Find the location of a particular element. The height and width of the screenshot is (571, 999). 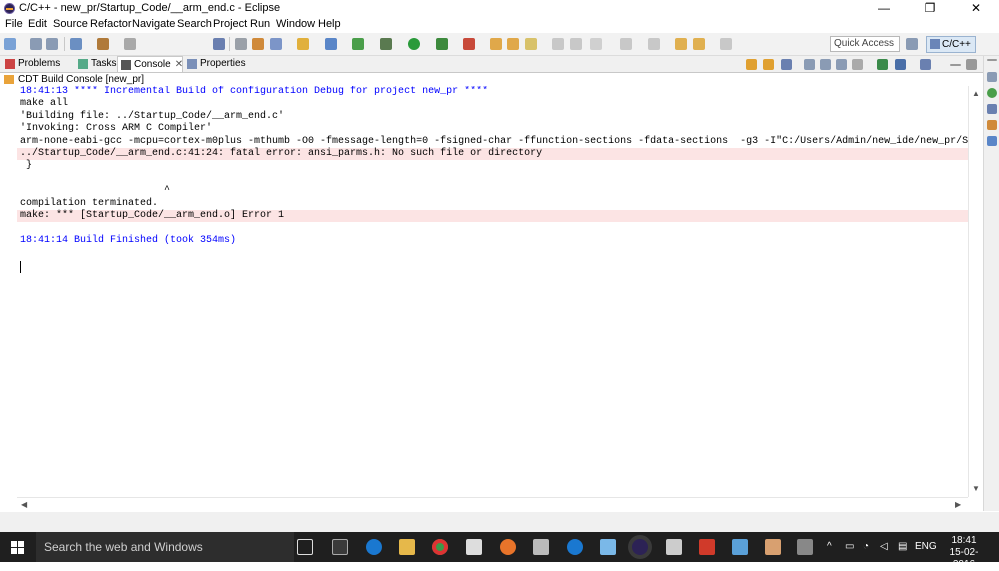

new-icon is located at coordinates (10, 44).